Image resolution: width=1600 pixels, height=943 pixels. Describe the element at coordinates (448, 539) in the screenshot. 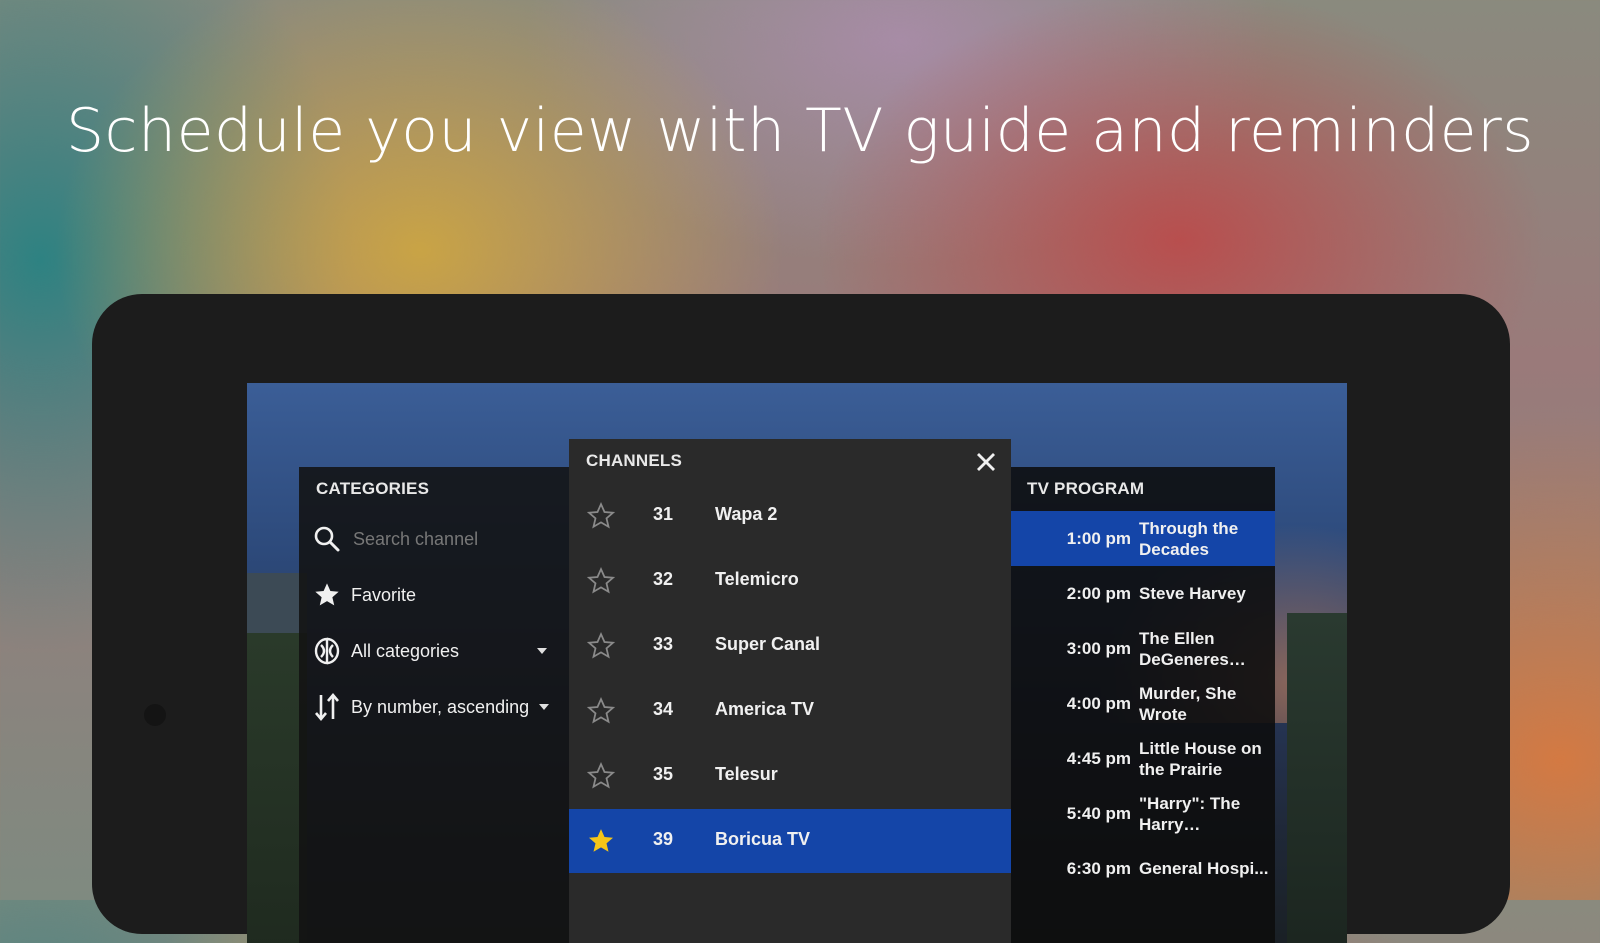

I see `search-input` at that location.